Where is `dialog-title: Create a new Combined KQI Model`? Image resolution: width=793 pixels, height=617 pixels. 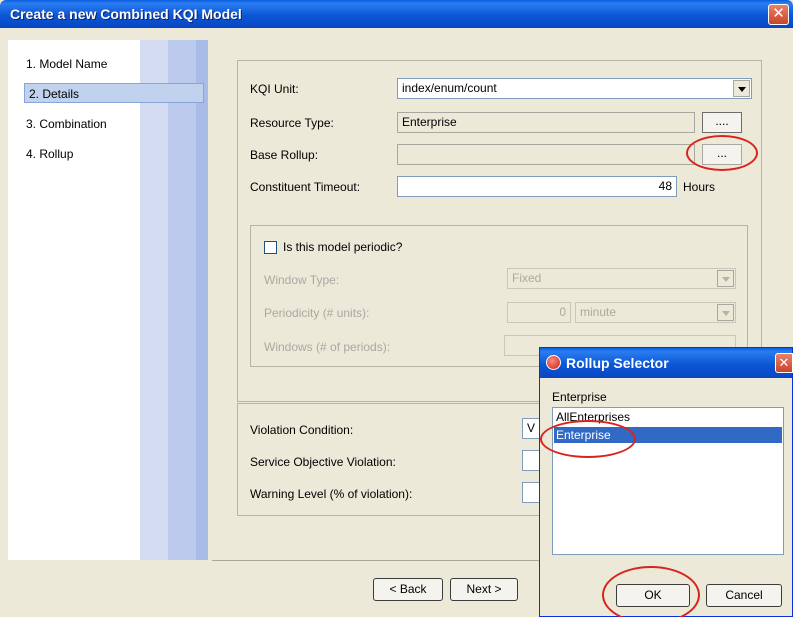
dialog-title: Create a new Combined KQI Model is located at coordinates (126, 14).